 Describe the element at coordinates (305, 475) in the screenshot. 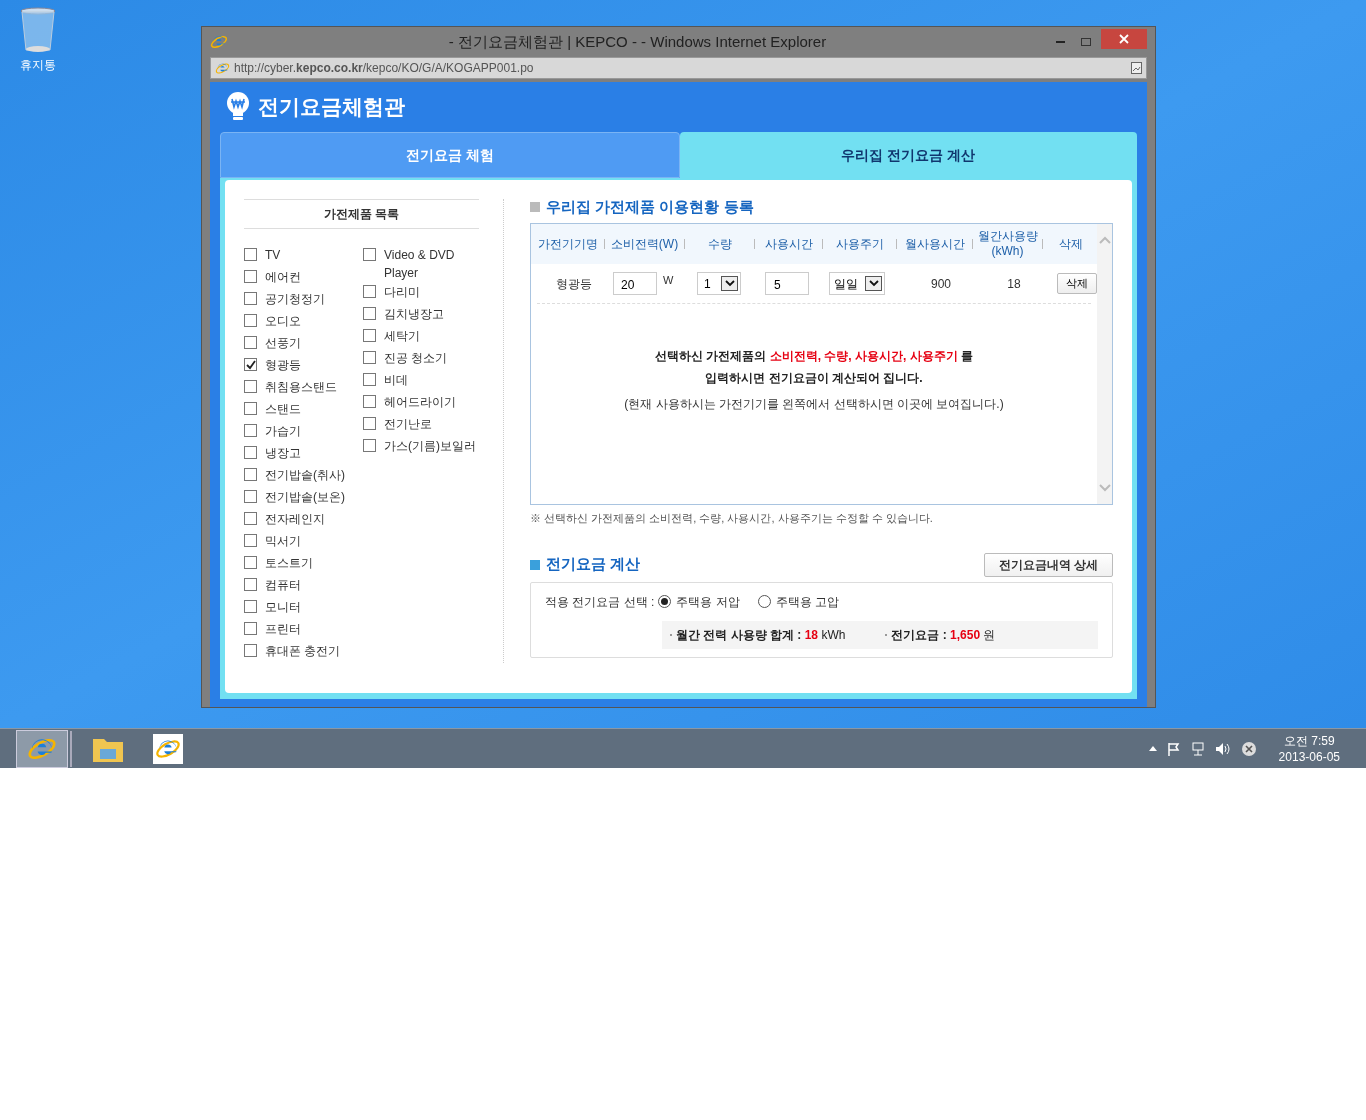

I see `appliance-label: 전기밥솥(취사)` at that location.